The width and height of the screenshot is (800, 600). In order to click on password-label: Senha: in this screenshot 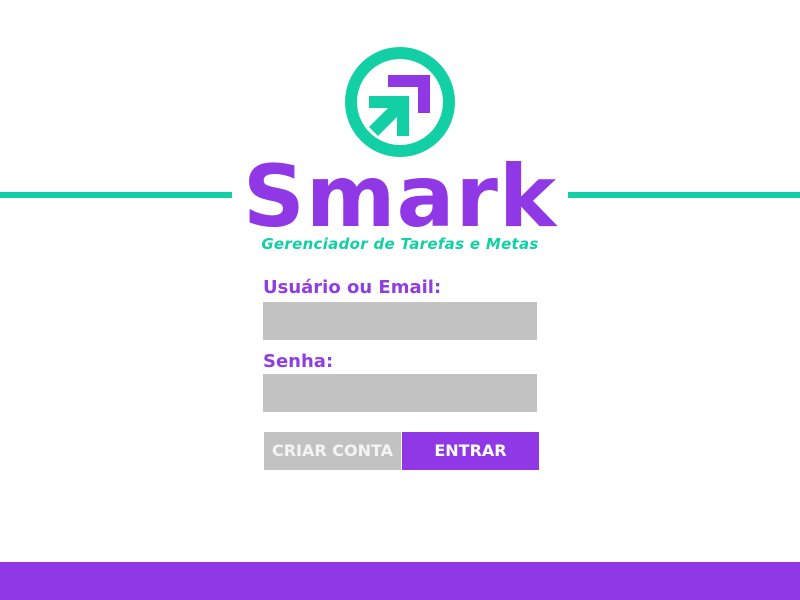, I will do `click(298, 361)`.